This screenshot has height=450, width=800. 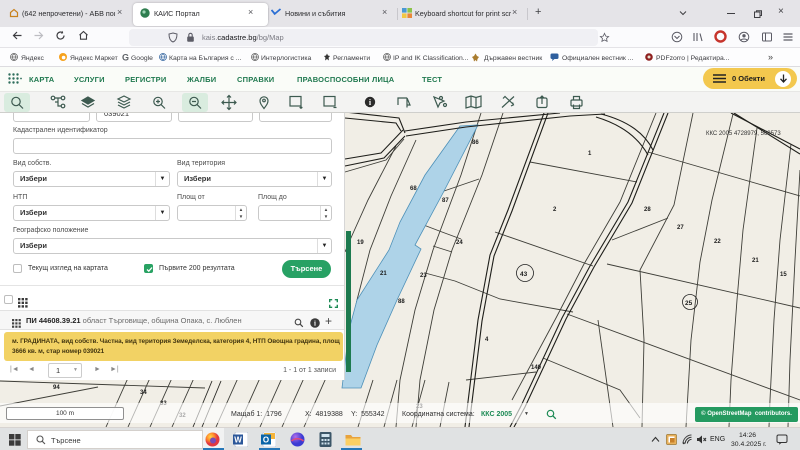 I want to click on svg-text: 43, so click(x=524, y=274).